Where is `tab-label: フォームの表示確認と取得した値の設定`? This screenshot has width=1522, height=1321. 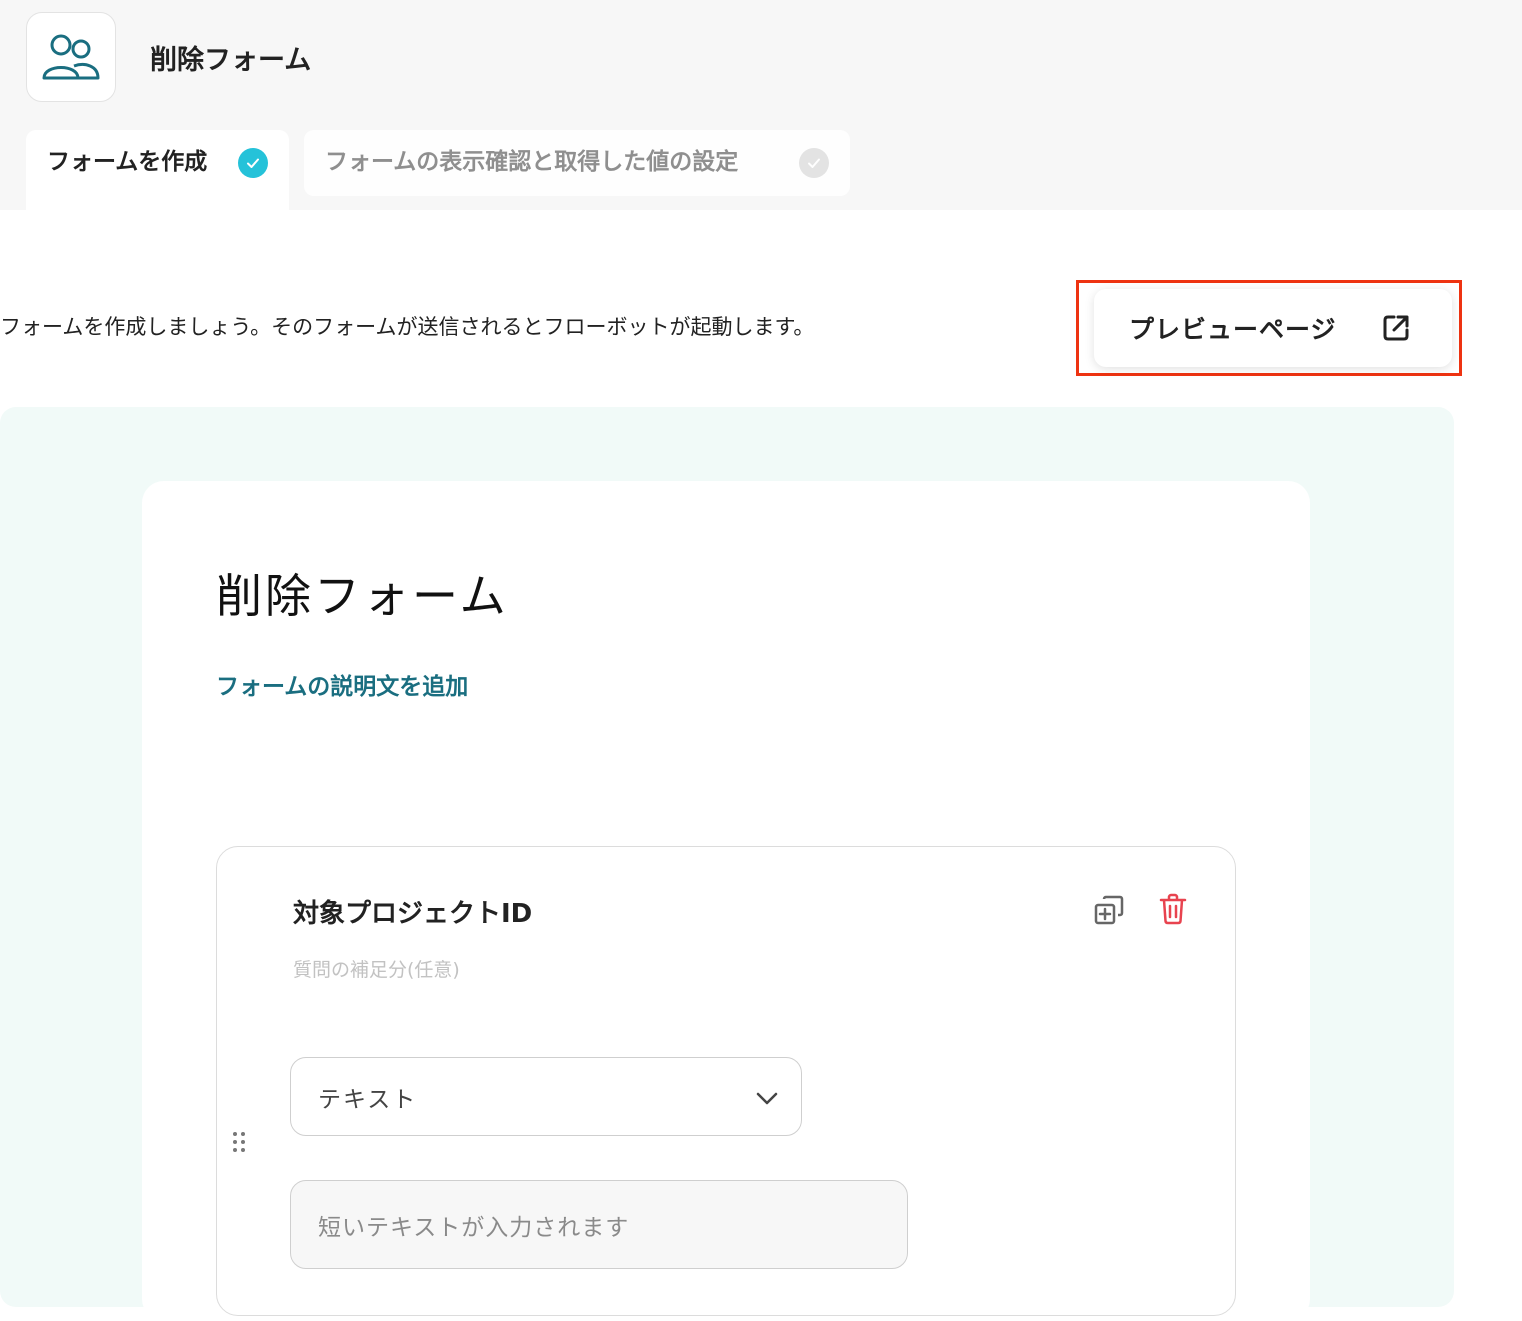
tab-label: フォームの表示確認と取得した値の設定 is located at coordinates (532, 162).